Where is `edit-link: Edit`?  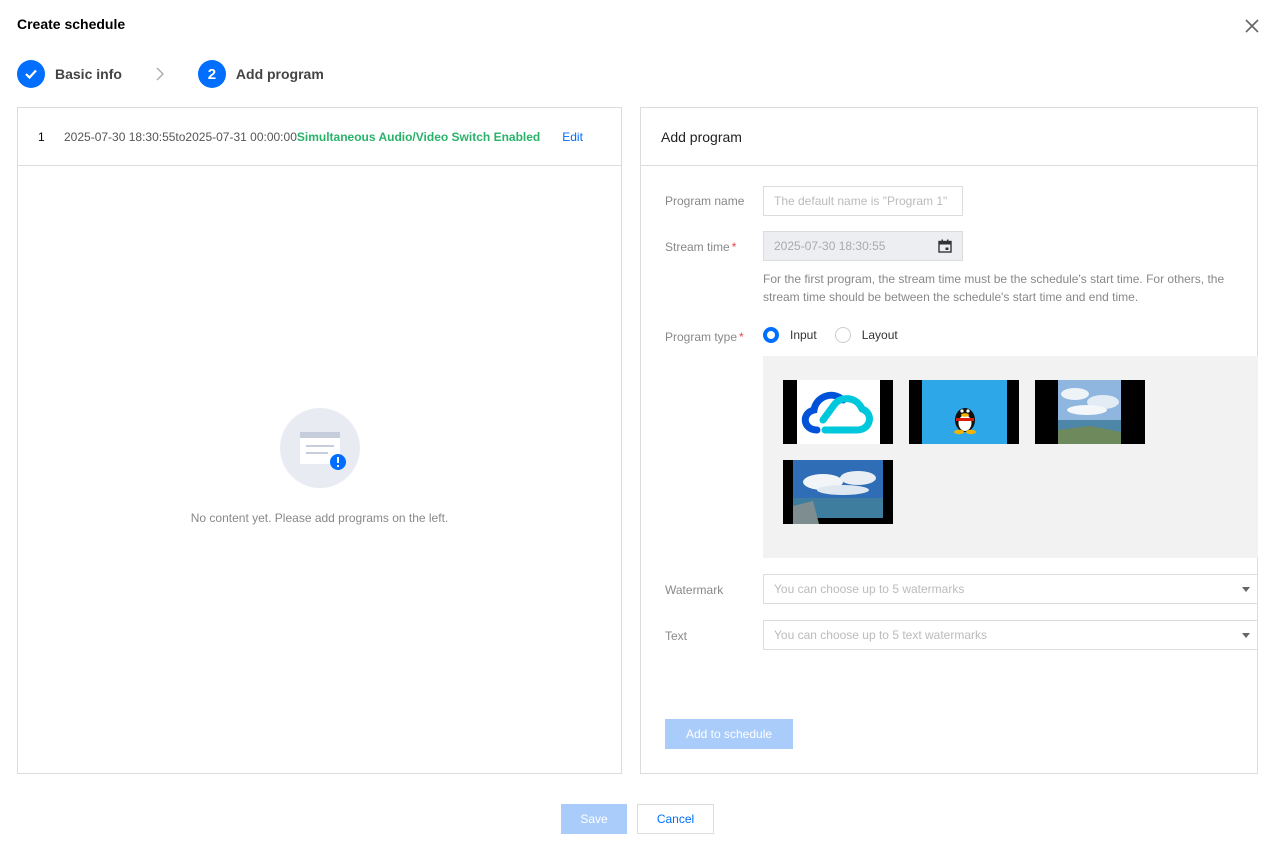
edit-link: Edit is located at coordinates (572, 137).